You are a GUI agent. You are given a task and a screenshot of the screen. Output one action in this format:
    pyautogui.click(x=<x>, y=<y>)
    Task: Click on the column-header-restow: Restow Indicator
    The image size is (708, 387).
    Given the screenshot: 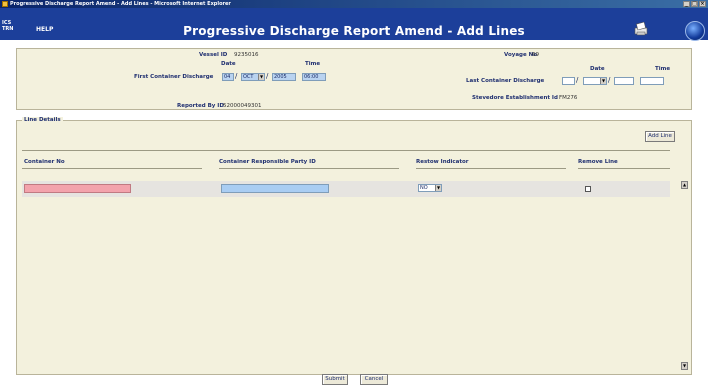 What is the action you would take?
    pyautogui.click(x=442, y=162)
    